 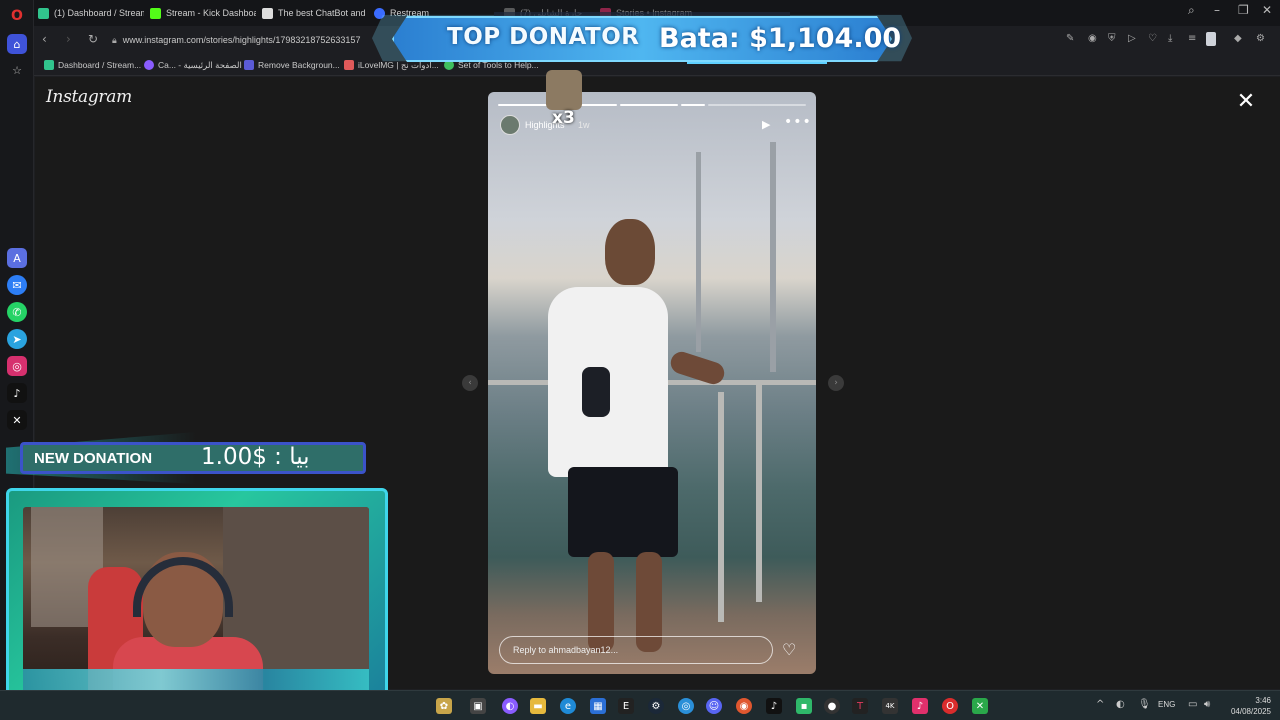 I want to click on tab-streamlabs: (1) Dashboard / Streamlab, so click(x=91, y=13).